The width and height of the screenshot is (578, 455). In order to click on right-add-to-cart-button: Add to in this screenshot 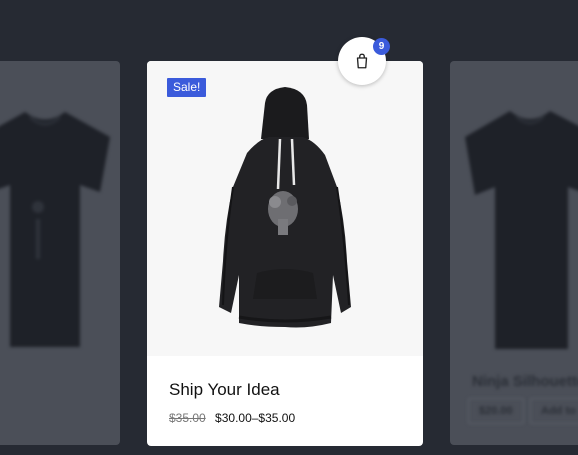, I will do `click(554, 411)`.